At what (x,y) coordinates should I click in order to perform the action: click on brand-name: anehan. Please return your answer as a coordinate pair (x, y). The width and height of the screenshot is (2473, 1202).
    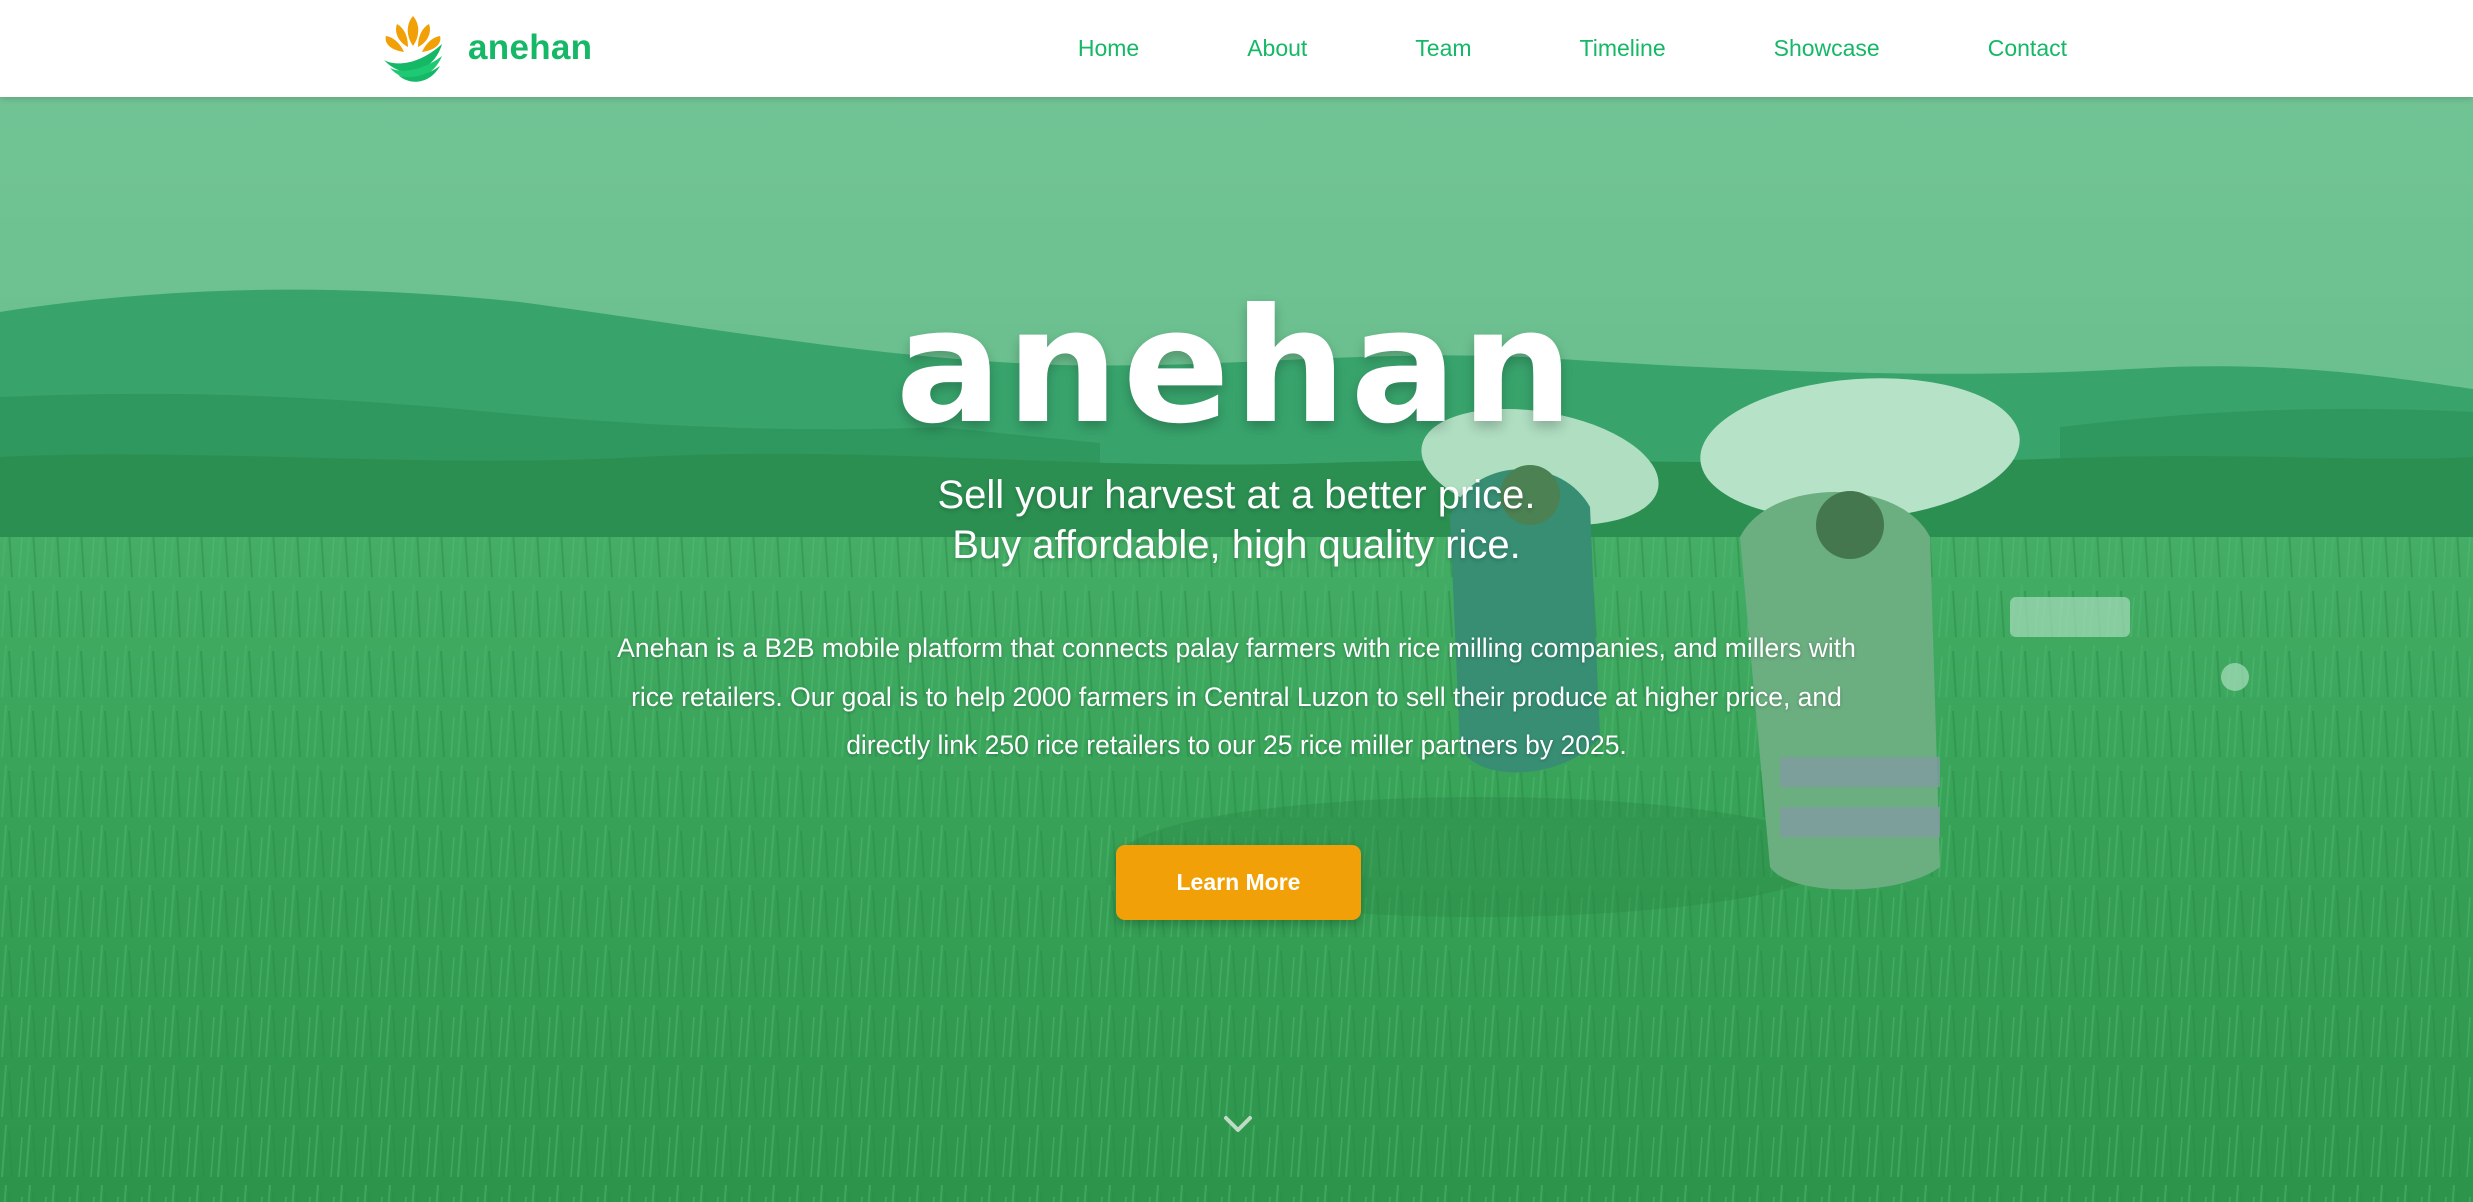
    Looking at the image, I should click on (530, 47).